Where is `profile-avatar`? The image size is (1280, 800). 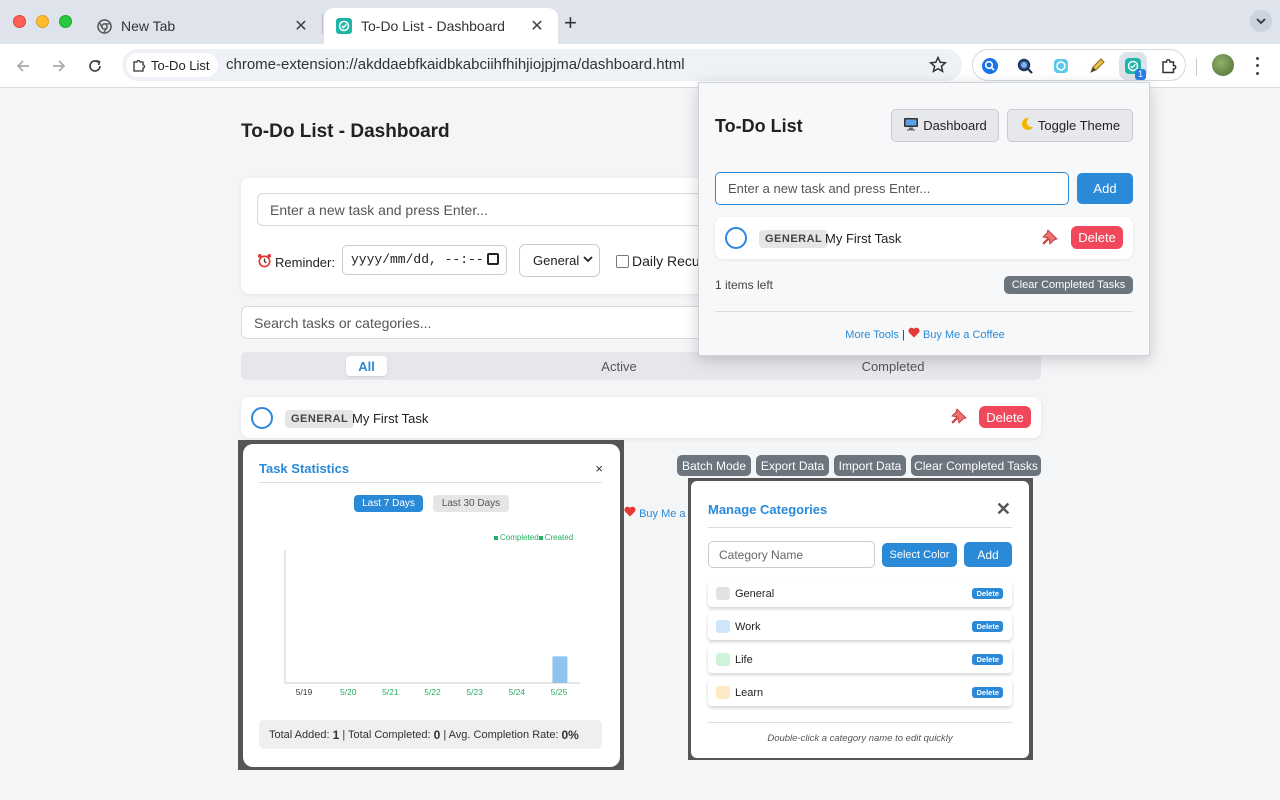 profile-avatar is located at coordinates (1223, 65).